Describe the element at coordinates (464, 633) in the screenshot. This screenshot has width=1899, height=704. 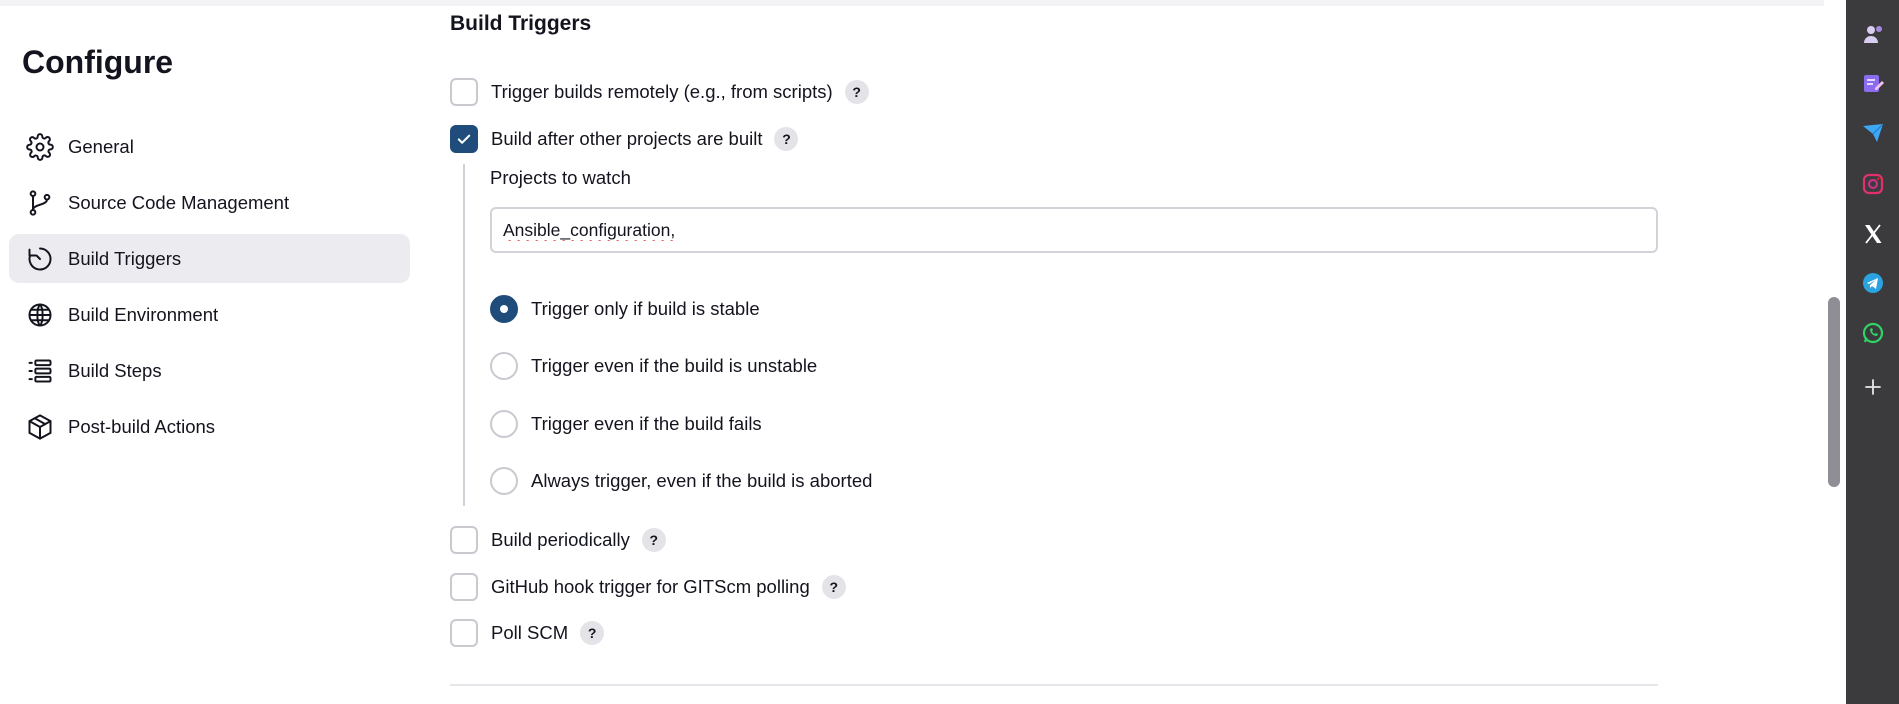
I see `poll-scm-checkbox` at that location.